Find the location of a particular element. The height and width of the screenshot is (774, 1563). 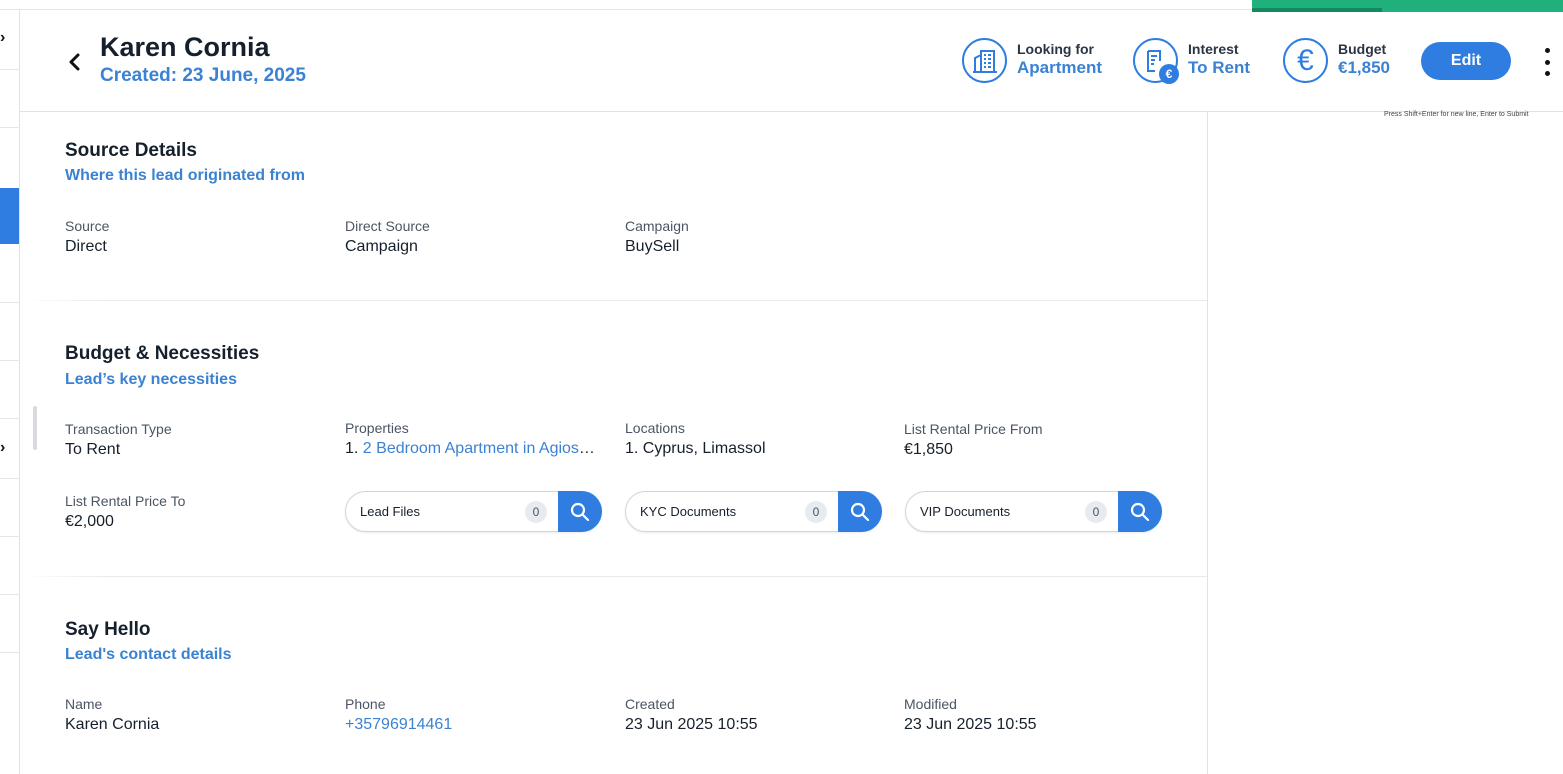

edit-button: Edit is located at coordinates (1466, 61).